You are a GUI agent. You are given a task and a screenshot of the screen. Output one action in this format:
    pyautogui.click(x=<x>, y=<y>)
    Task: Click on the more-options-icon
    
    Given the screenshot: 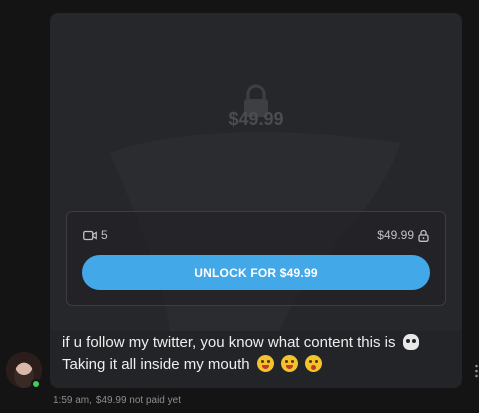 What is the action you would take?
    pyautogui.click(x=476, y=371)
    